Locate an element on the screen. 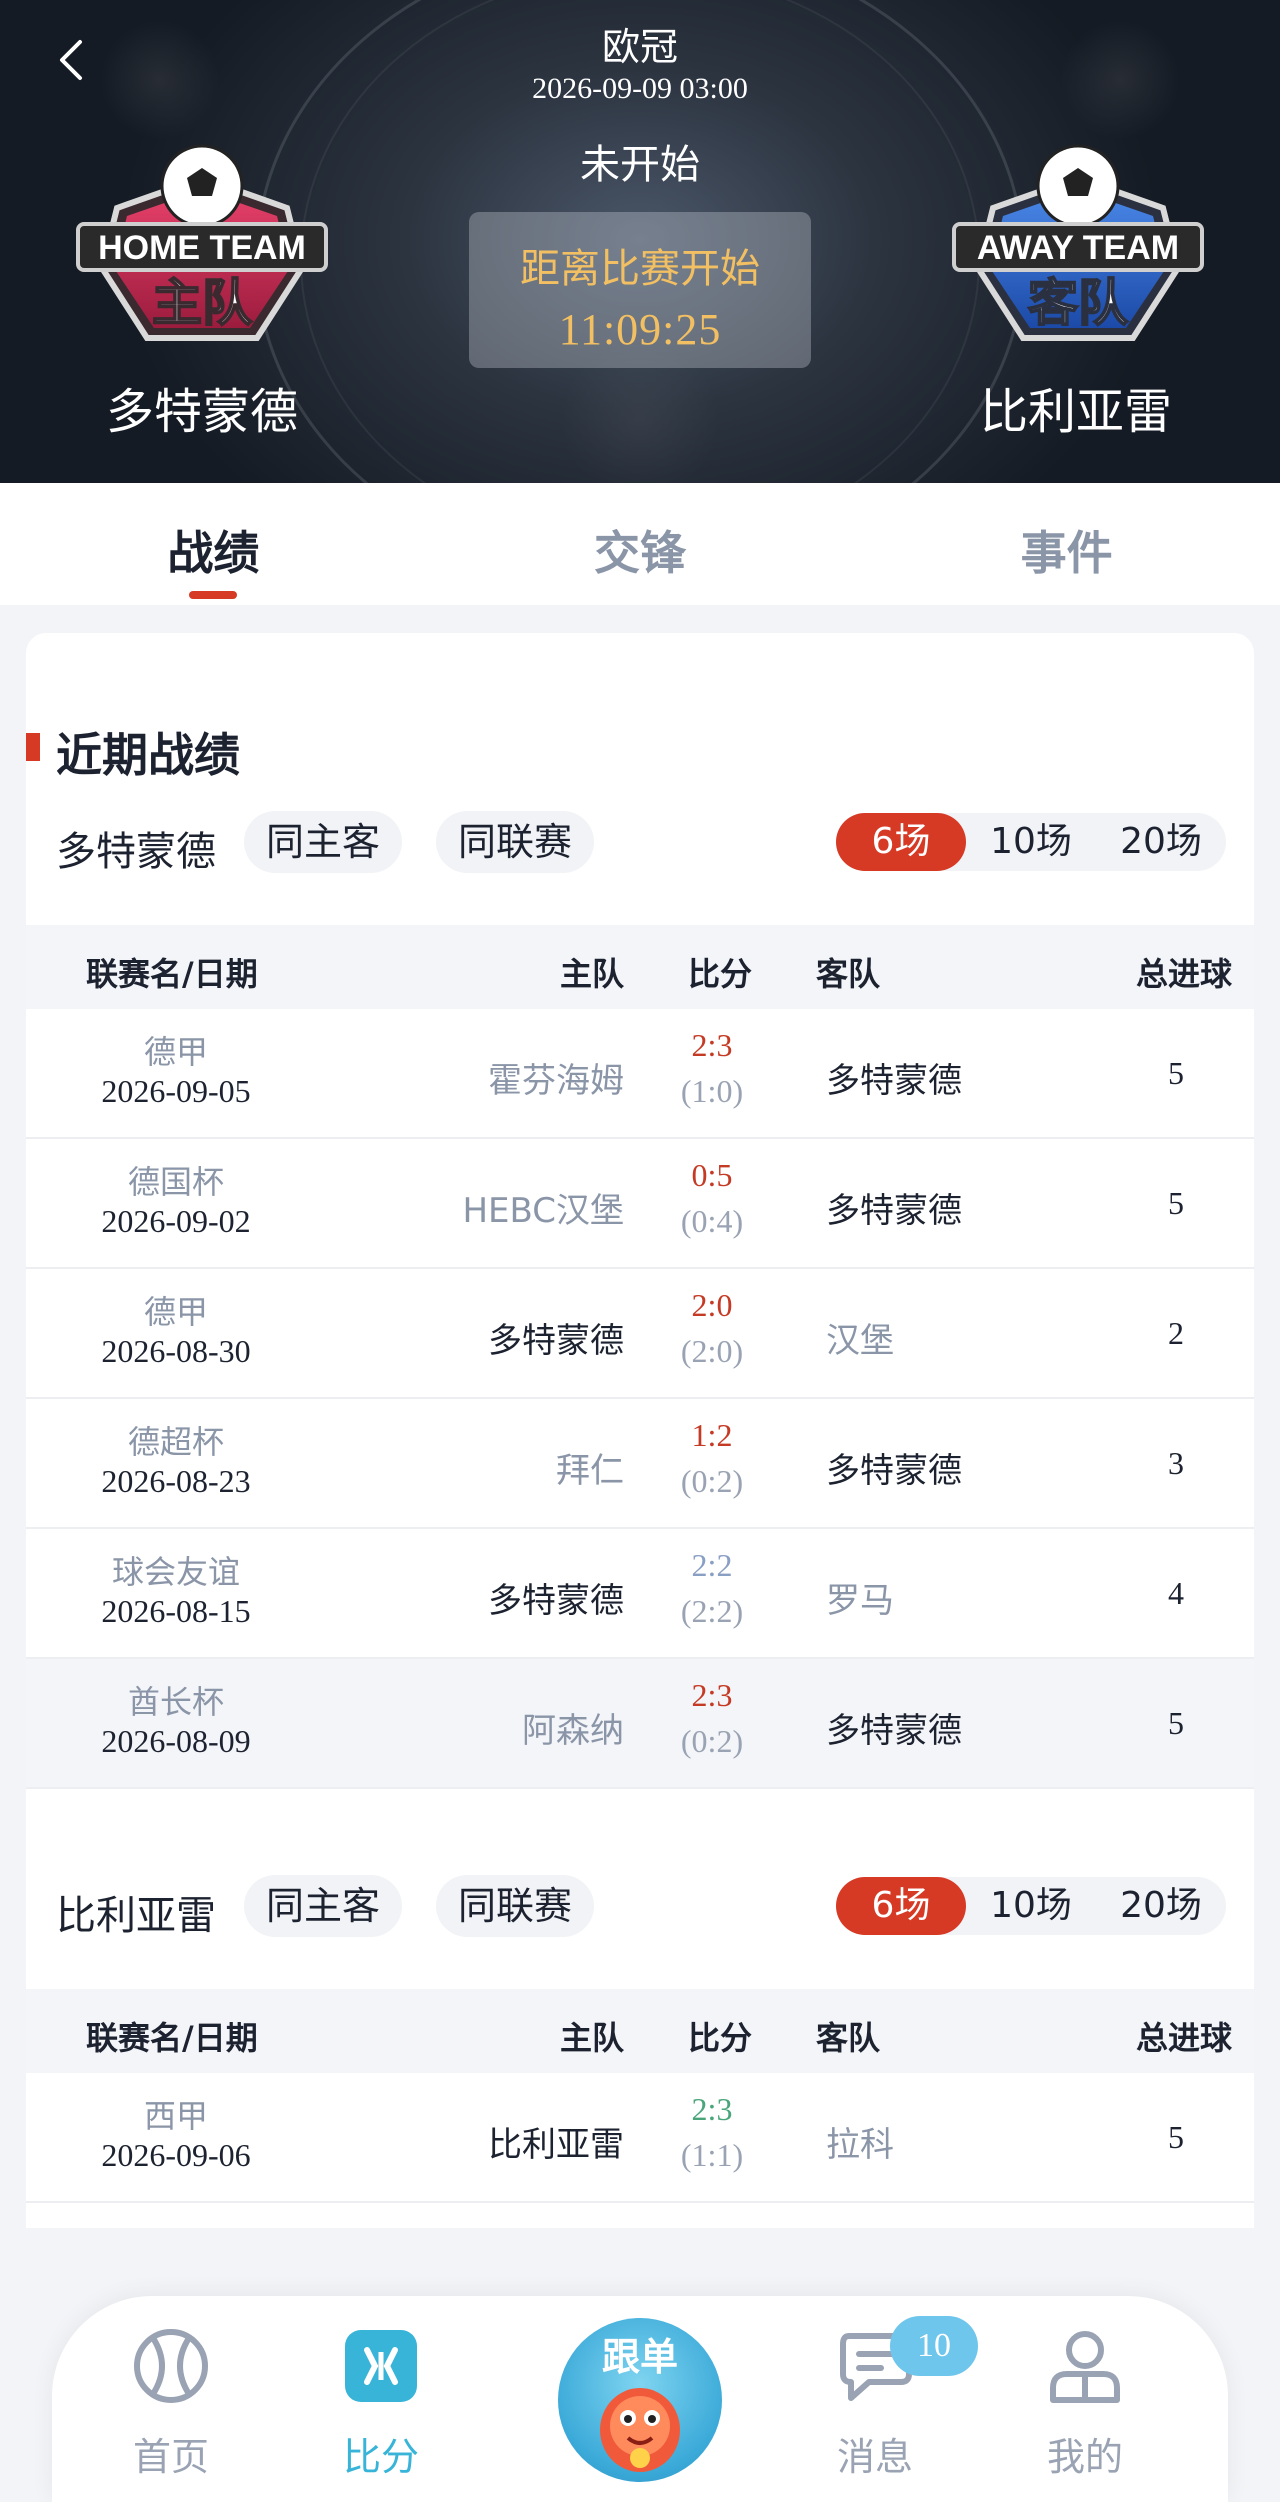  home-table-header: 联赛名/日期 主队 比分 客队 总进球 is located at coordinates (640, 967).